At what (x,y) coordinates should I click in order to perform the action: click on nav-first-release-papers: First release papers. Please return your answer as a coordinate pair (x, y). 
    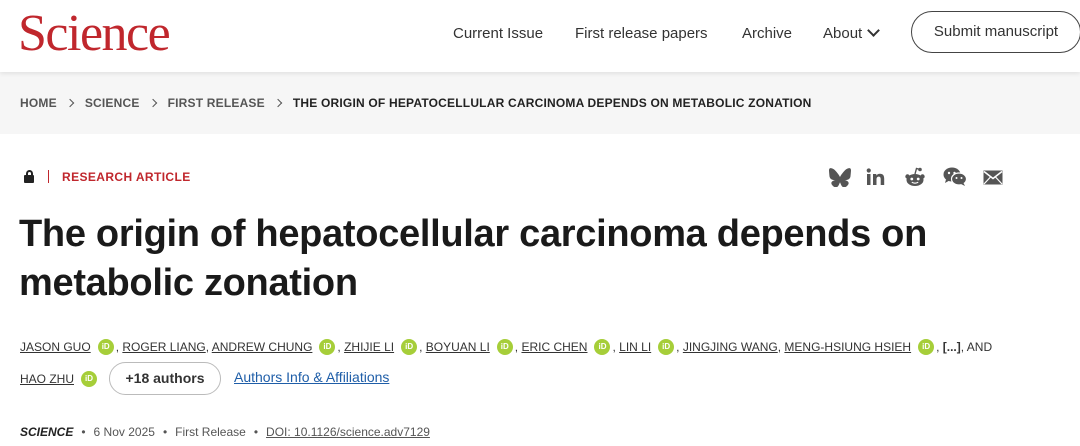
    Looking at the image, I should click on (641, 34).